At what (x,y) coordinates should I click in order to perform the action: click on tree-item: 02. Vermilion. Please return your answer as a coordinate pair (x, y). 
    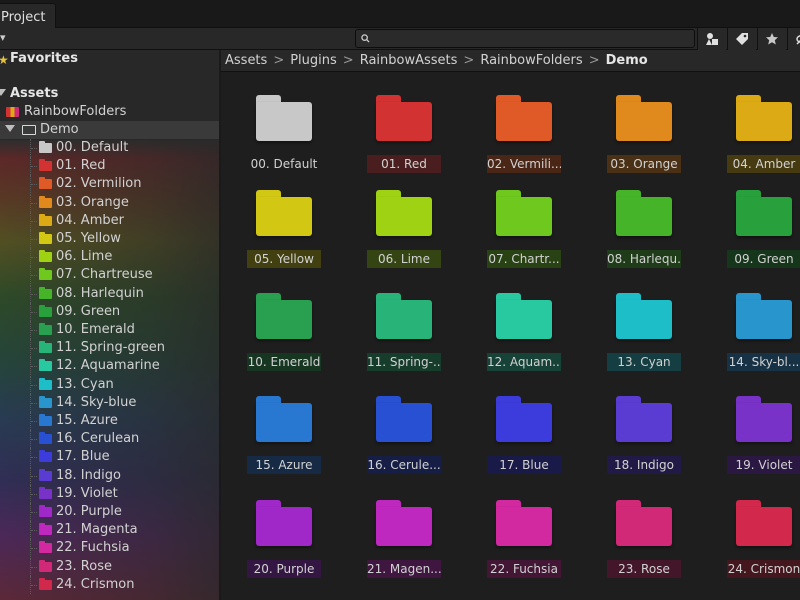
    Looking at the image, I should click on (109, 184).